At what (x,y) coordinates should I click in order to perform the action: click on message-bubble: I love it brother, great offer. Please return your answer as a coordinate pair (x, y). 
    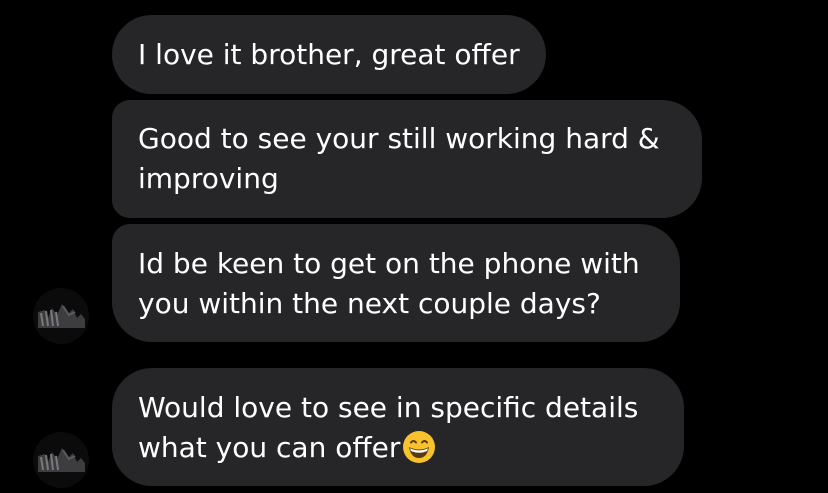
    Looking at the image, I should click on (329, 54).